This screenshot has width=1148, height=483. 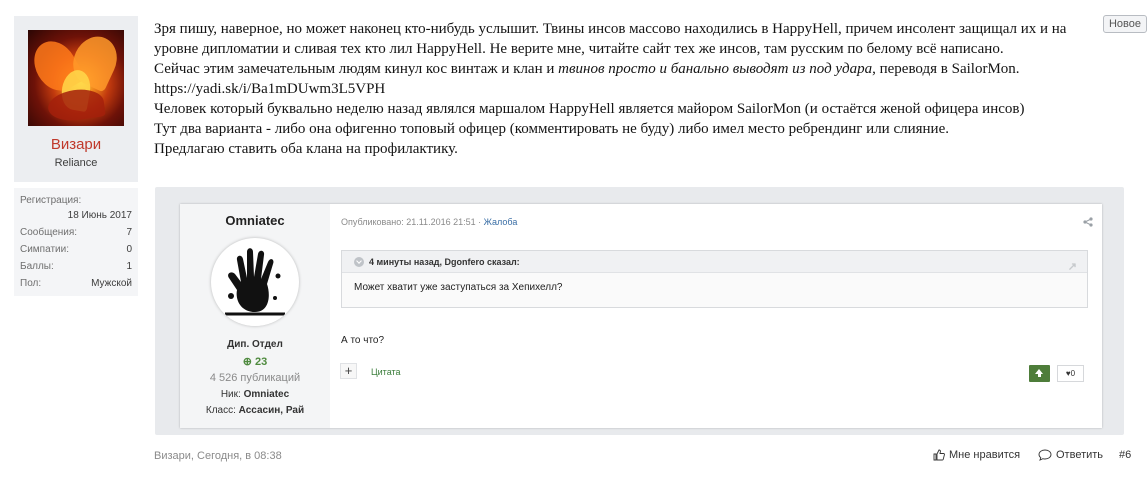 I want to click on reply-label: Ответить, so click(x=1080, y=455).